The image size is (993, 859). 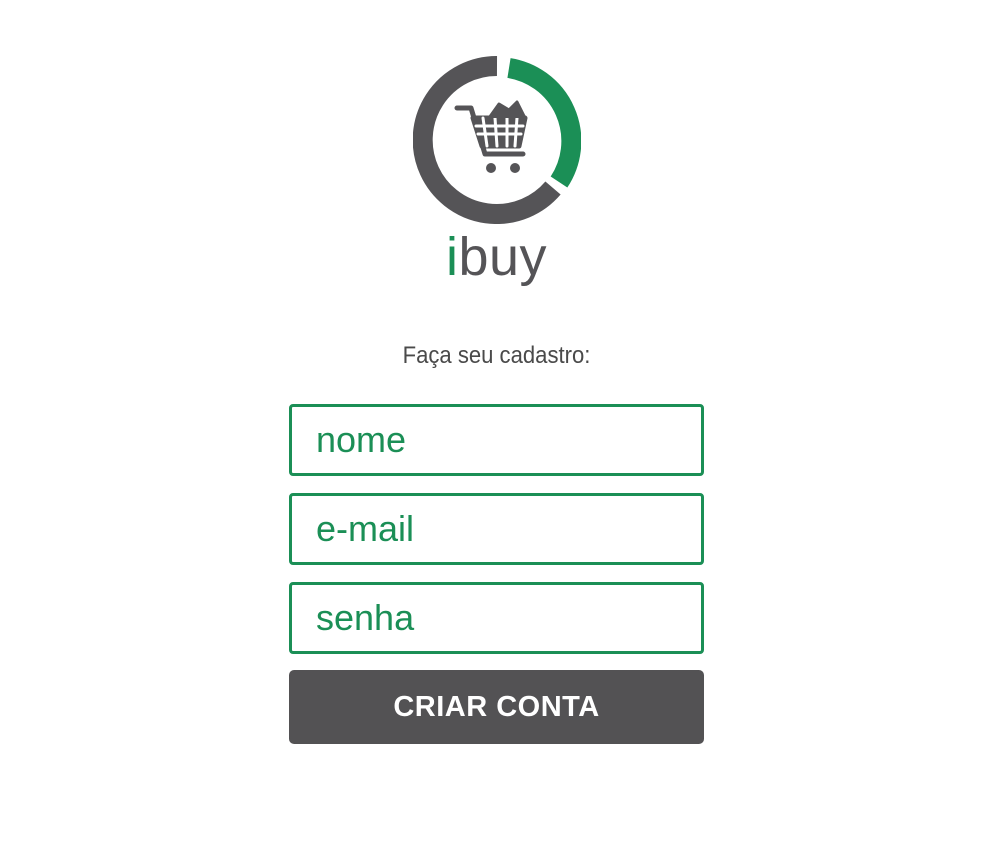 I want to click on logo-ring-icon, so click(x=497, y=140).